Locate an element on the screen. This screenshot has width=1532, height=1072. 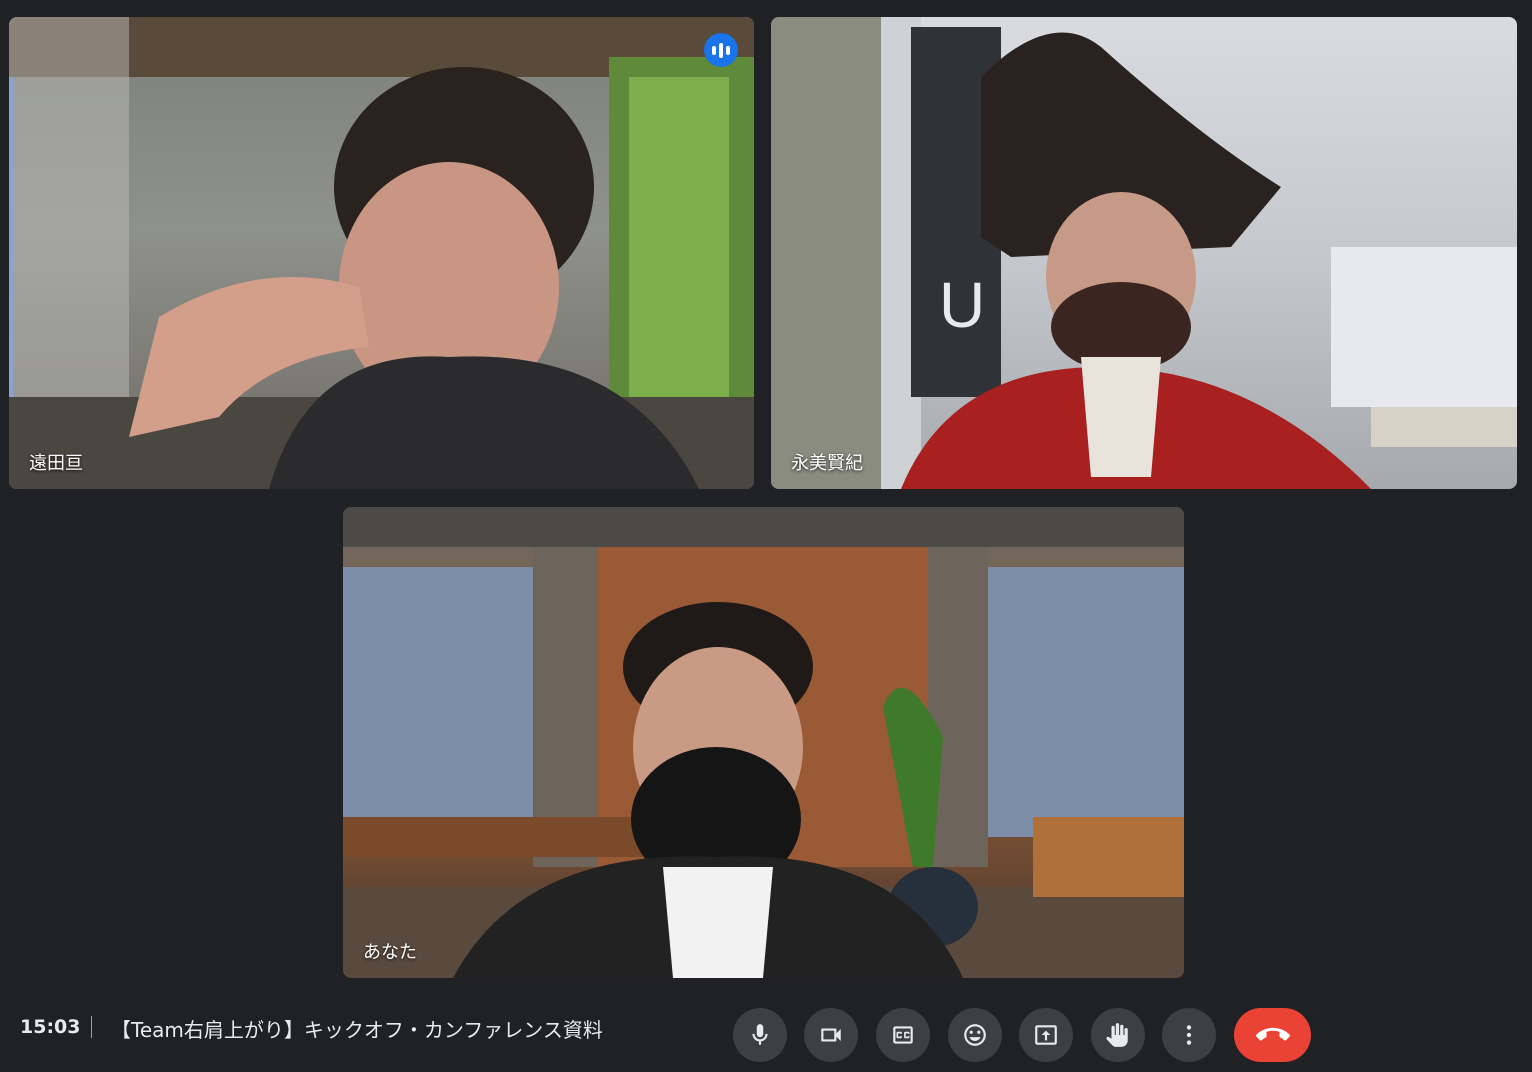
divider is located at coordinates (91, 1027).